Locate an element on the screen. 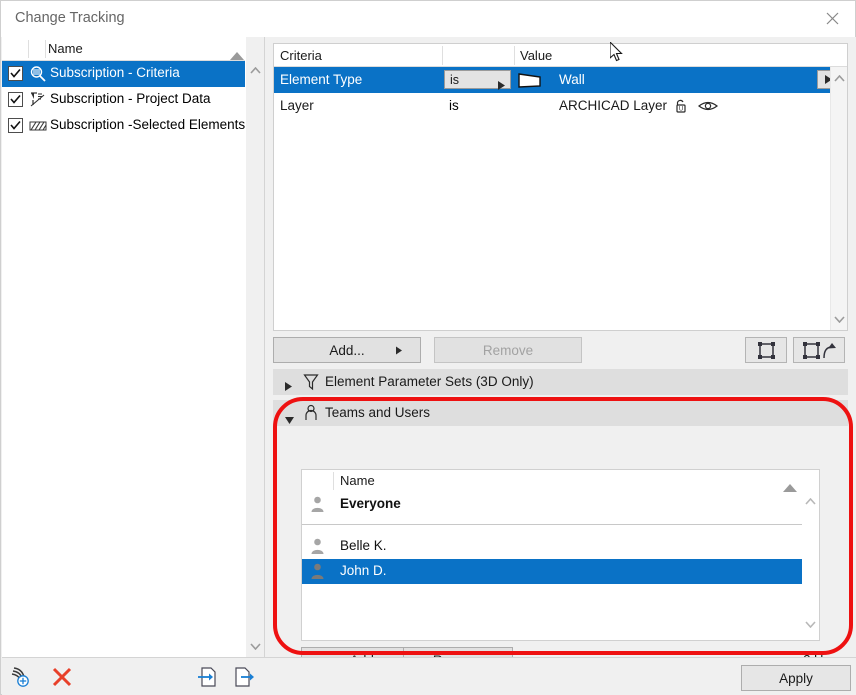 This screenshot has width=856, height=695. wall-shape-icon is located at coordinates (530, 82).